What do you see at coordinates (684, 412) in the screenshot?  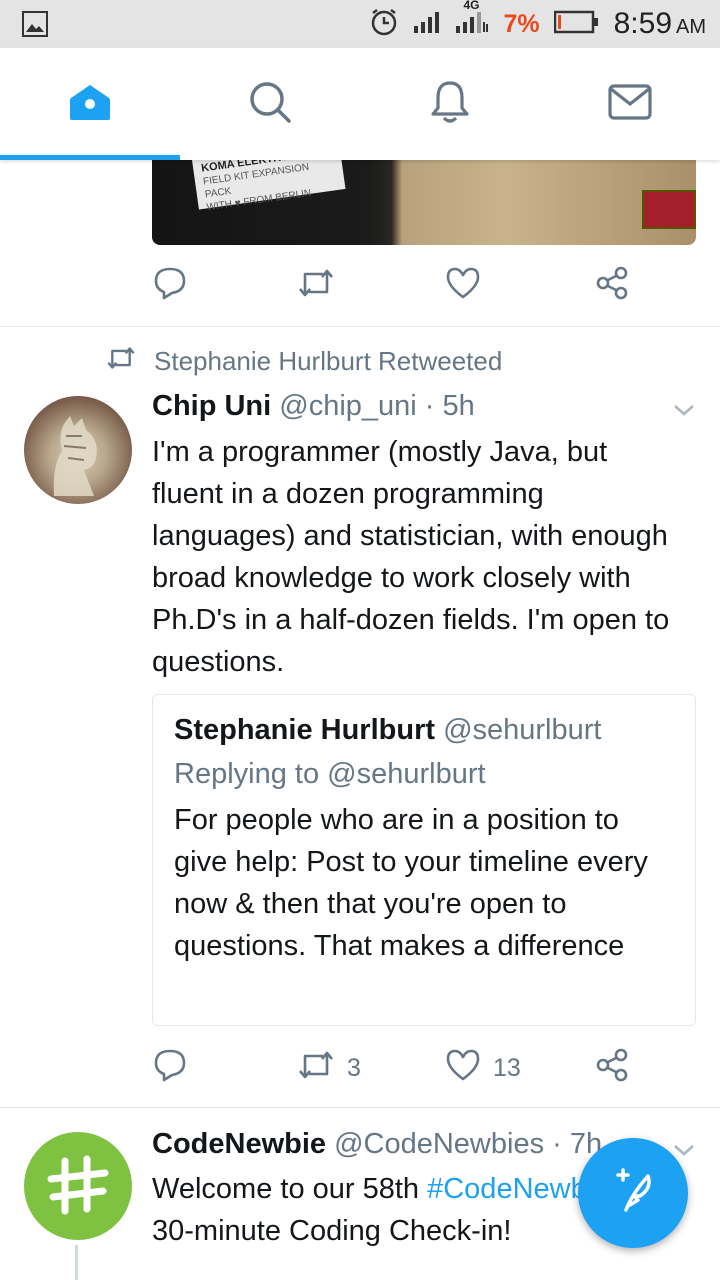 I see `chevron-down-icon` at bounding box center [684, 412].